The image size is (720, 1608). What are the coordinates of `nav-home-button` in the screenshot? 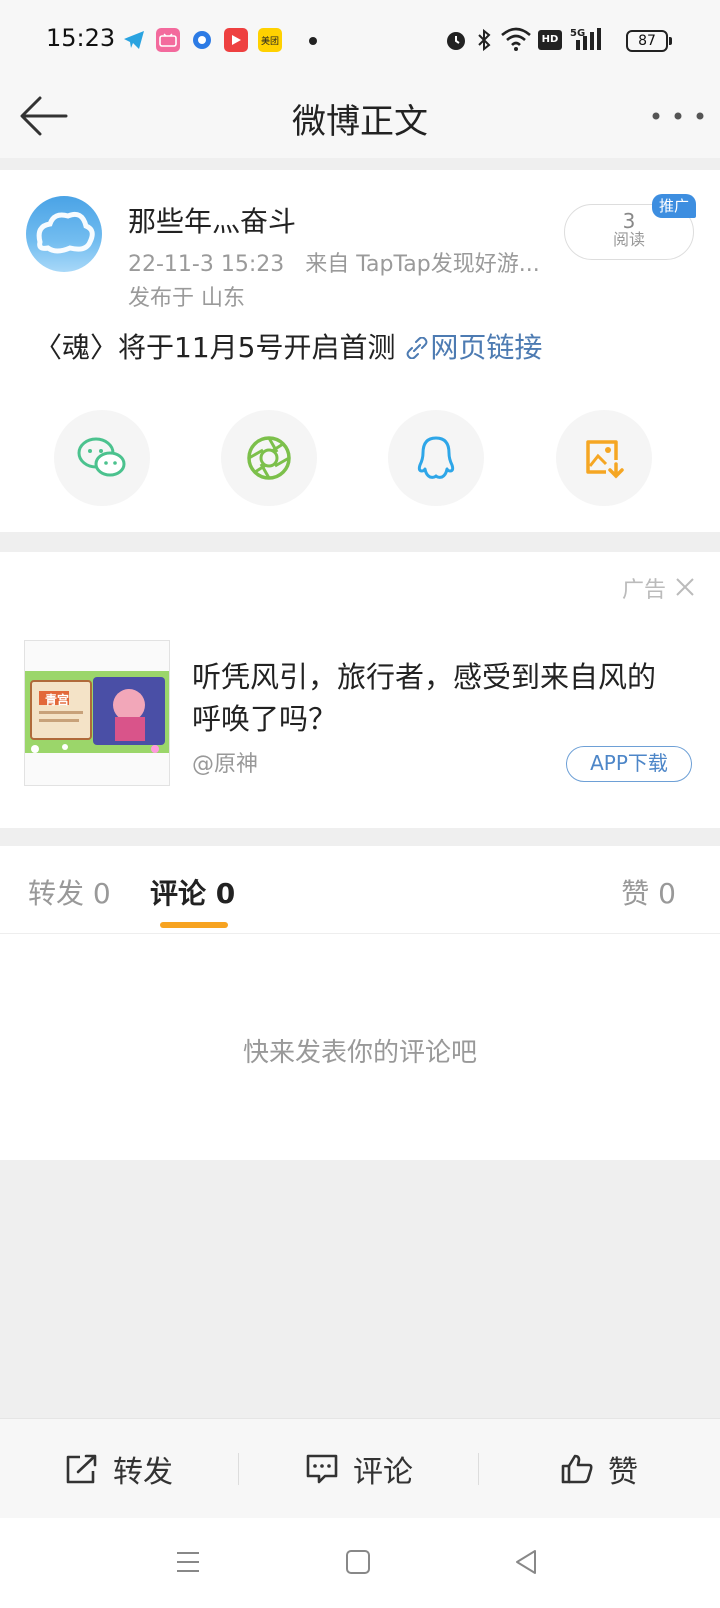 It's located at (358, 1562).